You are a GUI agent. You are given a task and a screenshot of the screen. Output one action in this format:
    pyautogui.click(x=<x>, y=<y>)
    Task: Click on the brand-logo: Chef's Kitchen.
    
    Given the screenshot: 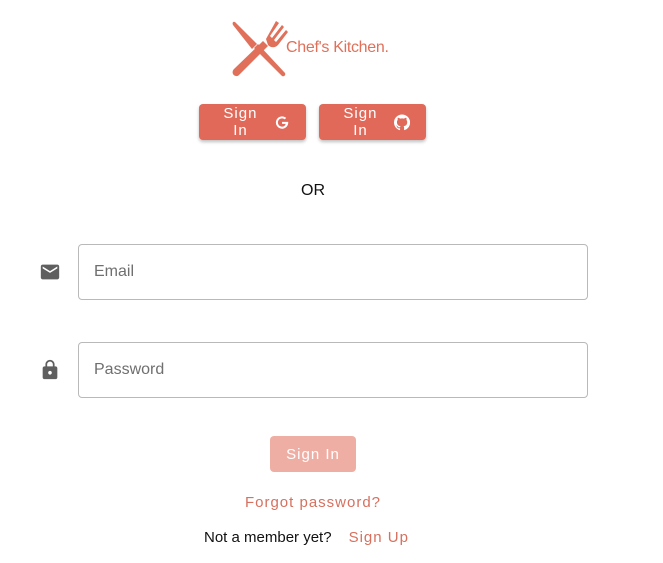 What is the action you would take?
    pyautogui.click(x=309, y=48)
    